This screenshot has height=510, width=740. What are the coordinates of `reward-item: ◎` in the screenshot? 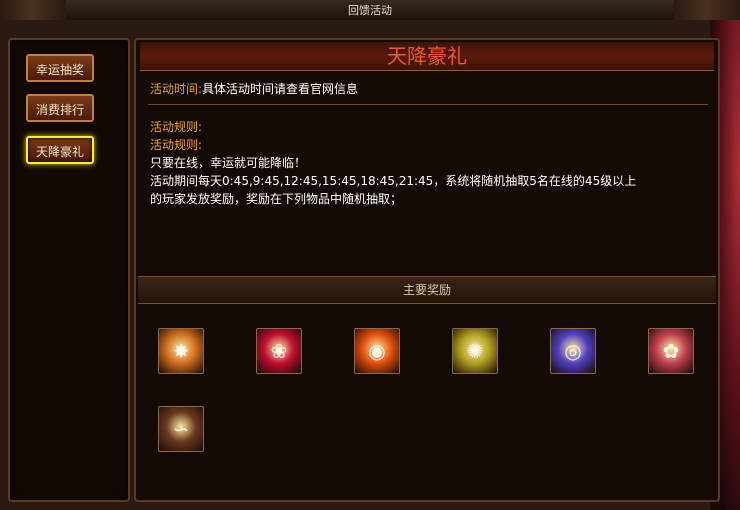 It's located at (573, 351).